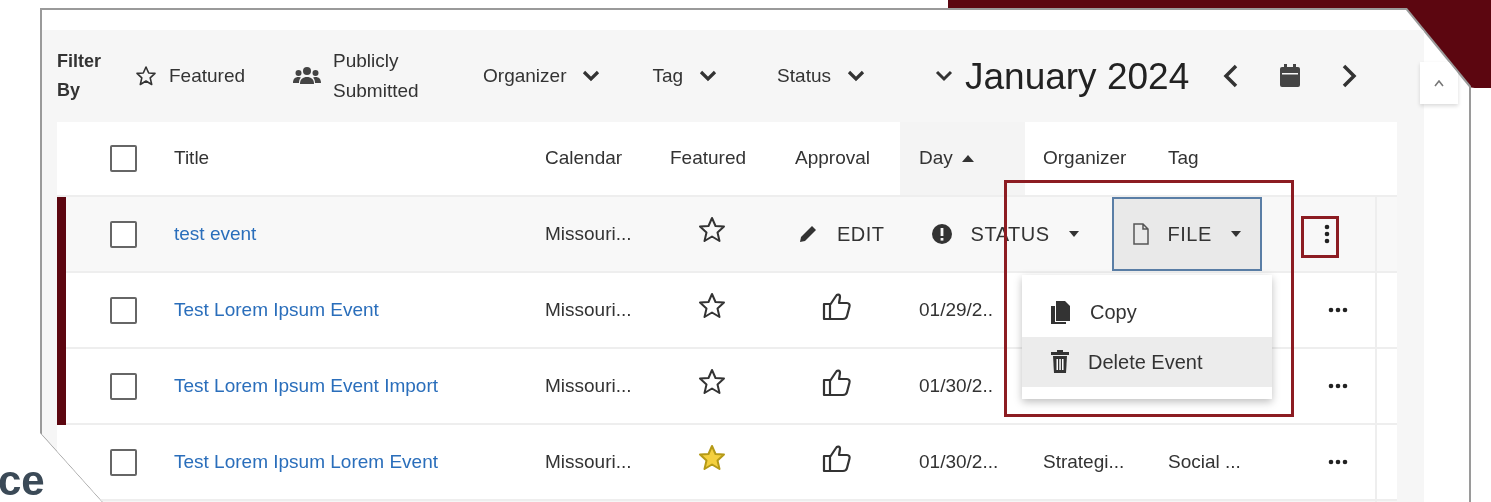 Image resolution: width=1491 pixels, height=502 pixels. I want to click on document-icon, so click(1140, 234).